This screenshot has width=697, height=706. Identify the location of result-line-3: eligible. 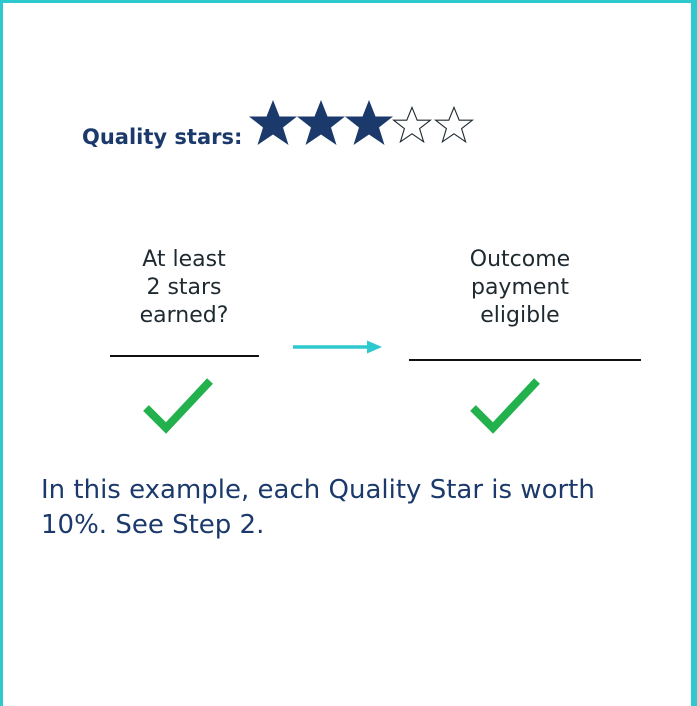
(520, 315).